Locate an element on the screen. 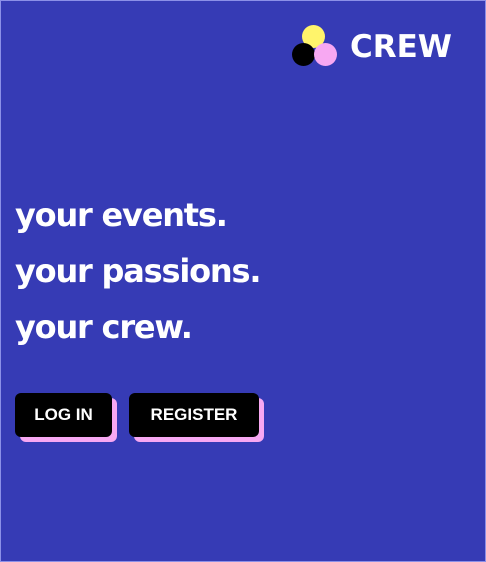  pink-dot-icon is located at coordinates (325, 54).